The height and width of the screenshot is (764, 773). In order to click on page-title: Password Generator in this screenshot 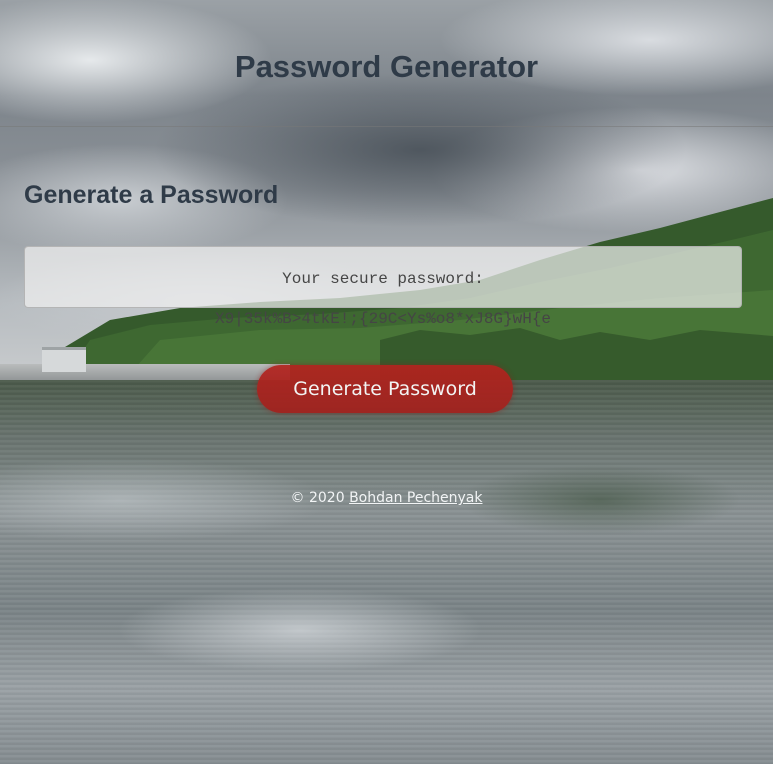, I will do `click(386, 66)`.